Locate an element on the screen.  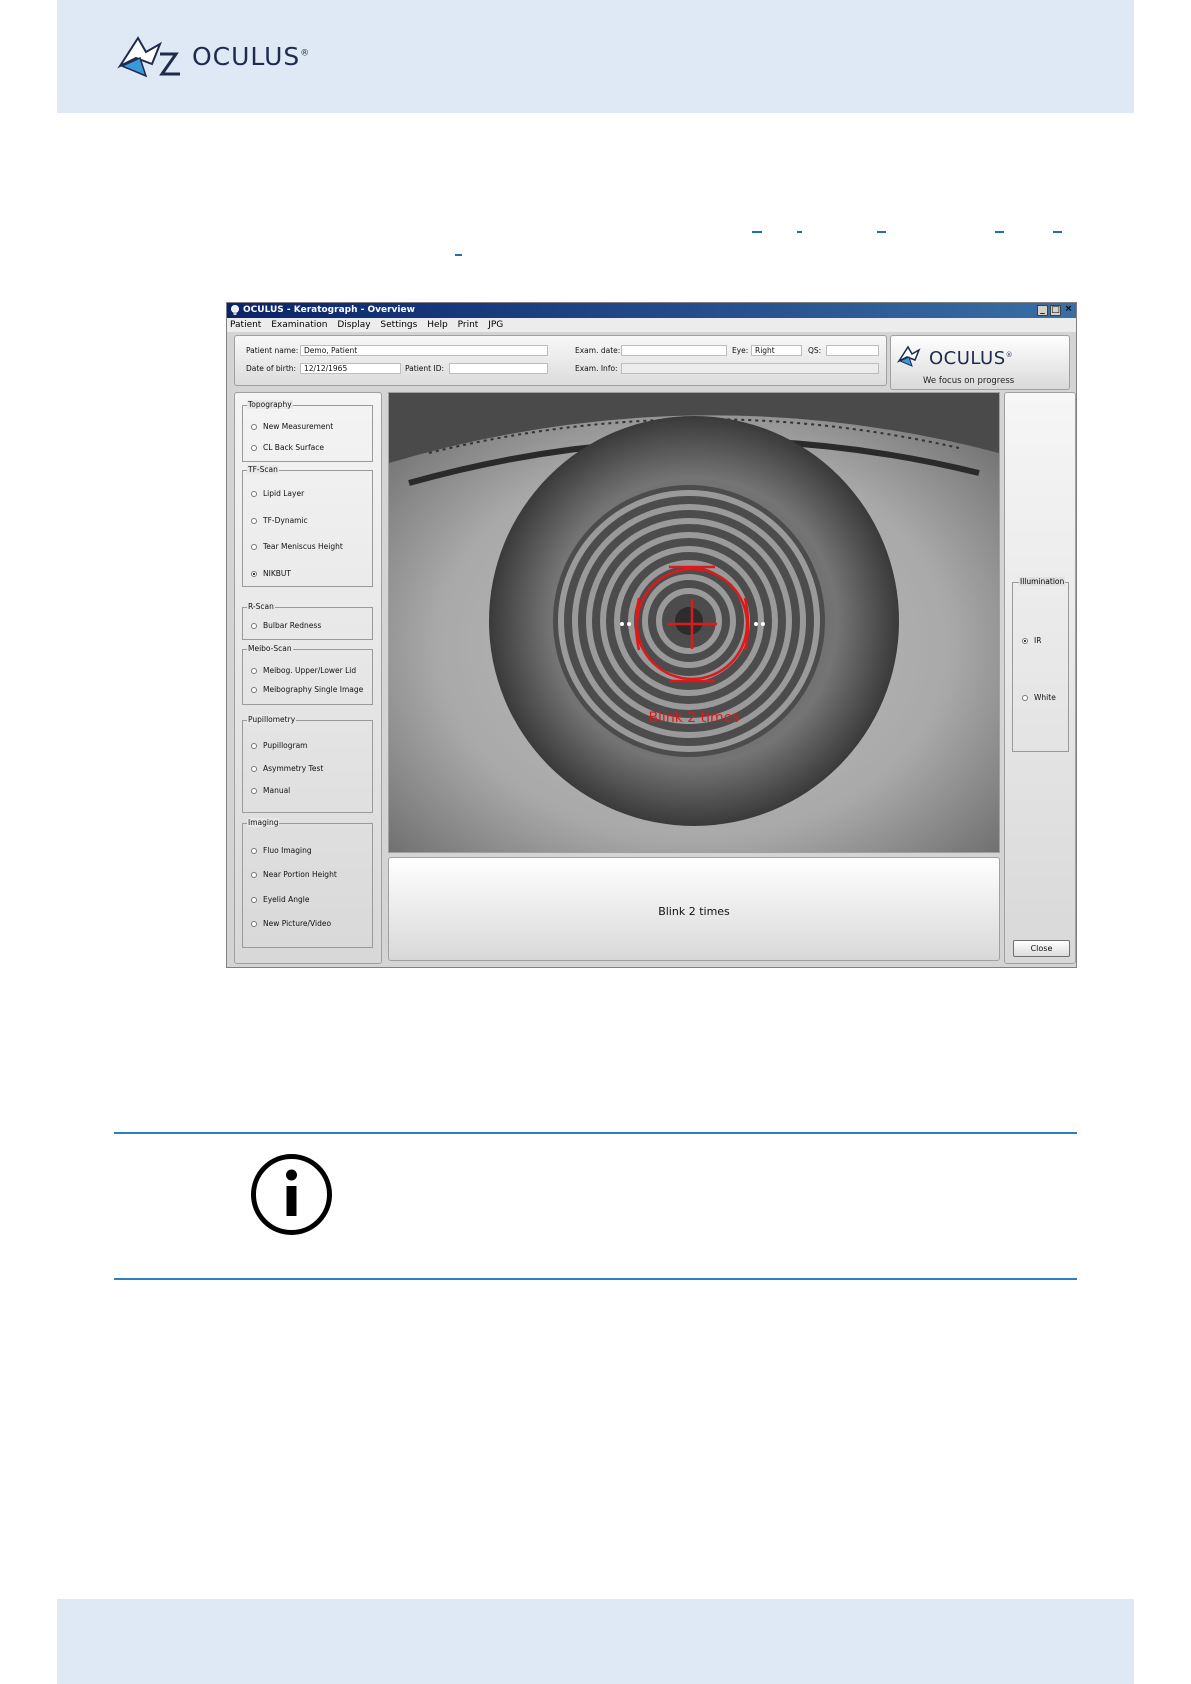
radio-fluo-imaging: Fluo Imaging is located at coordinates (281, 850).